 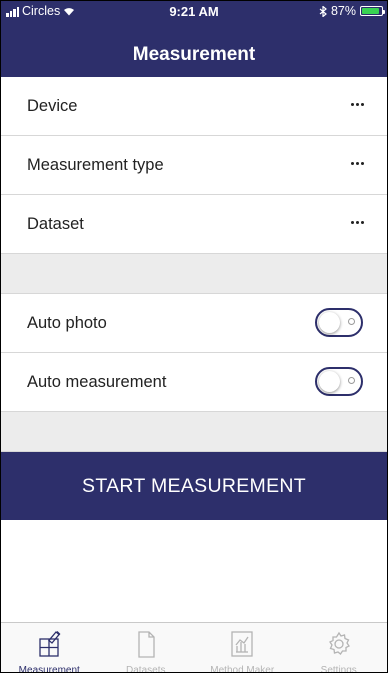 I want to click on dataset-label: Dataset, so click(x=55, y=223).